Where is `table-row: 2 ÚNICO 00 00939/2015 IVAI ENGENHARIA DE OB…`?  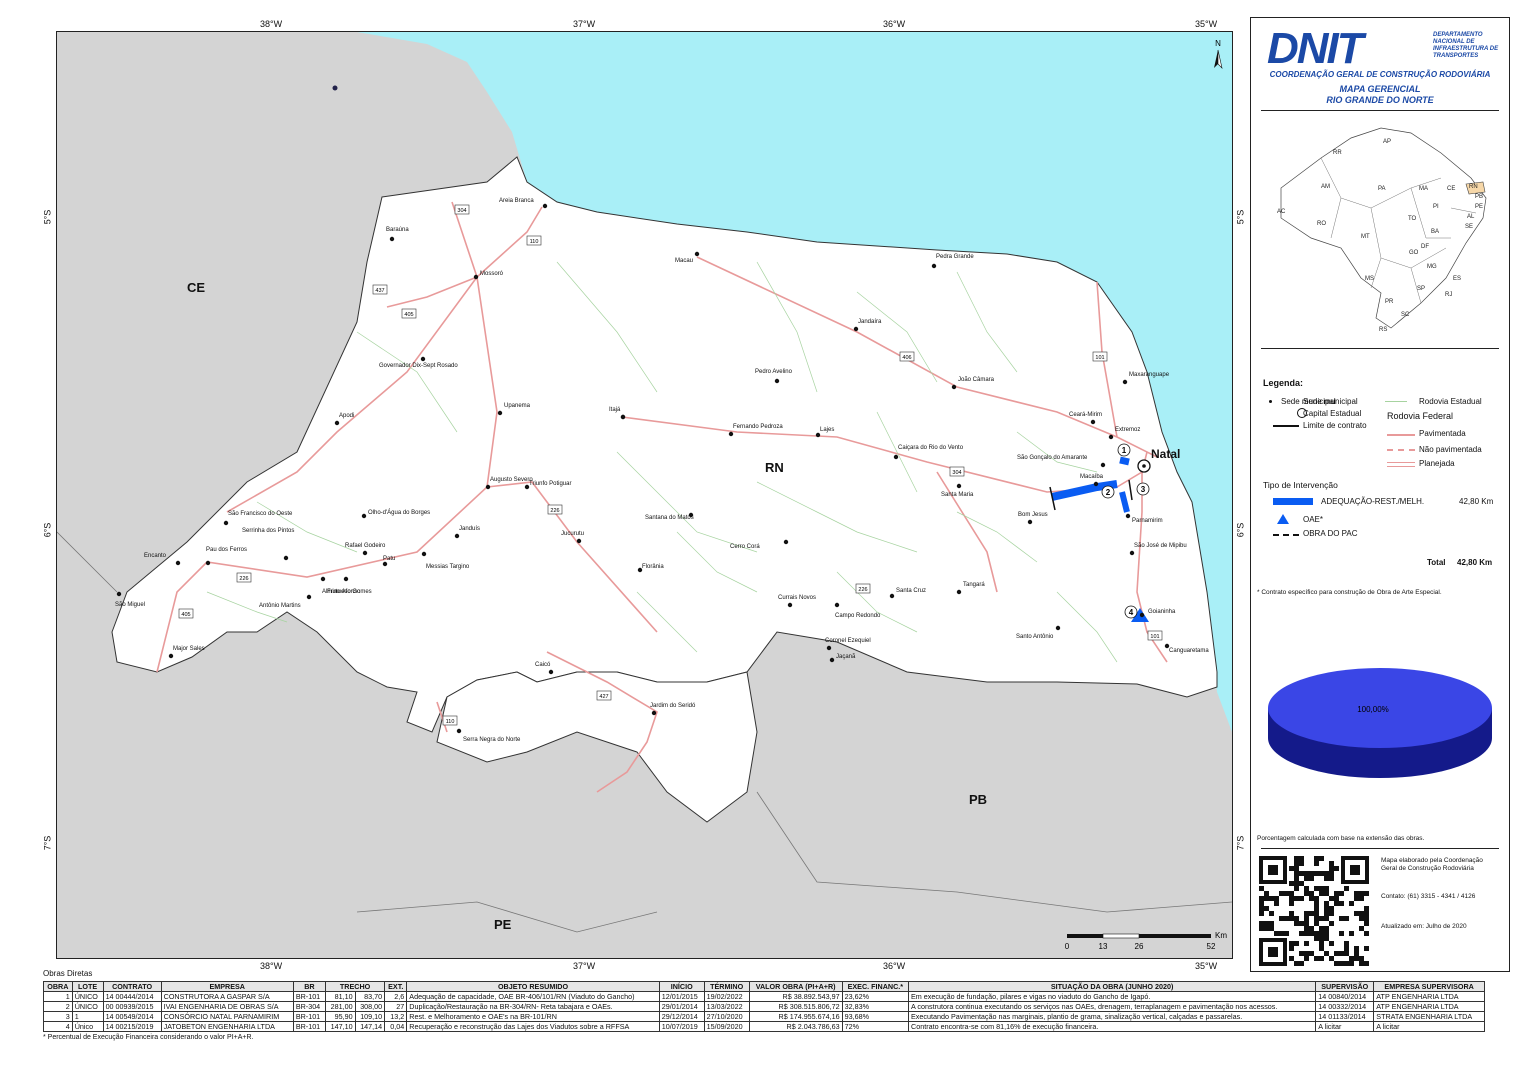 table-row: 2 ÚNICO 00 00939/2015 IVAI ENGENHARIA DE OB… is located at coordinates (764, 1006).